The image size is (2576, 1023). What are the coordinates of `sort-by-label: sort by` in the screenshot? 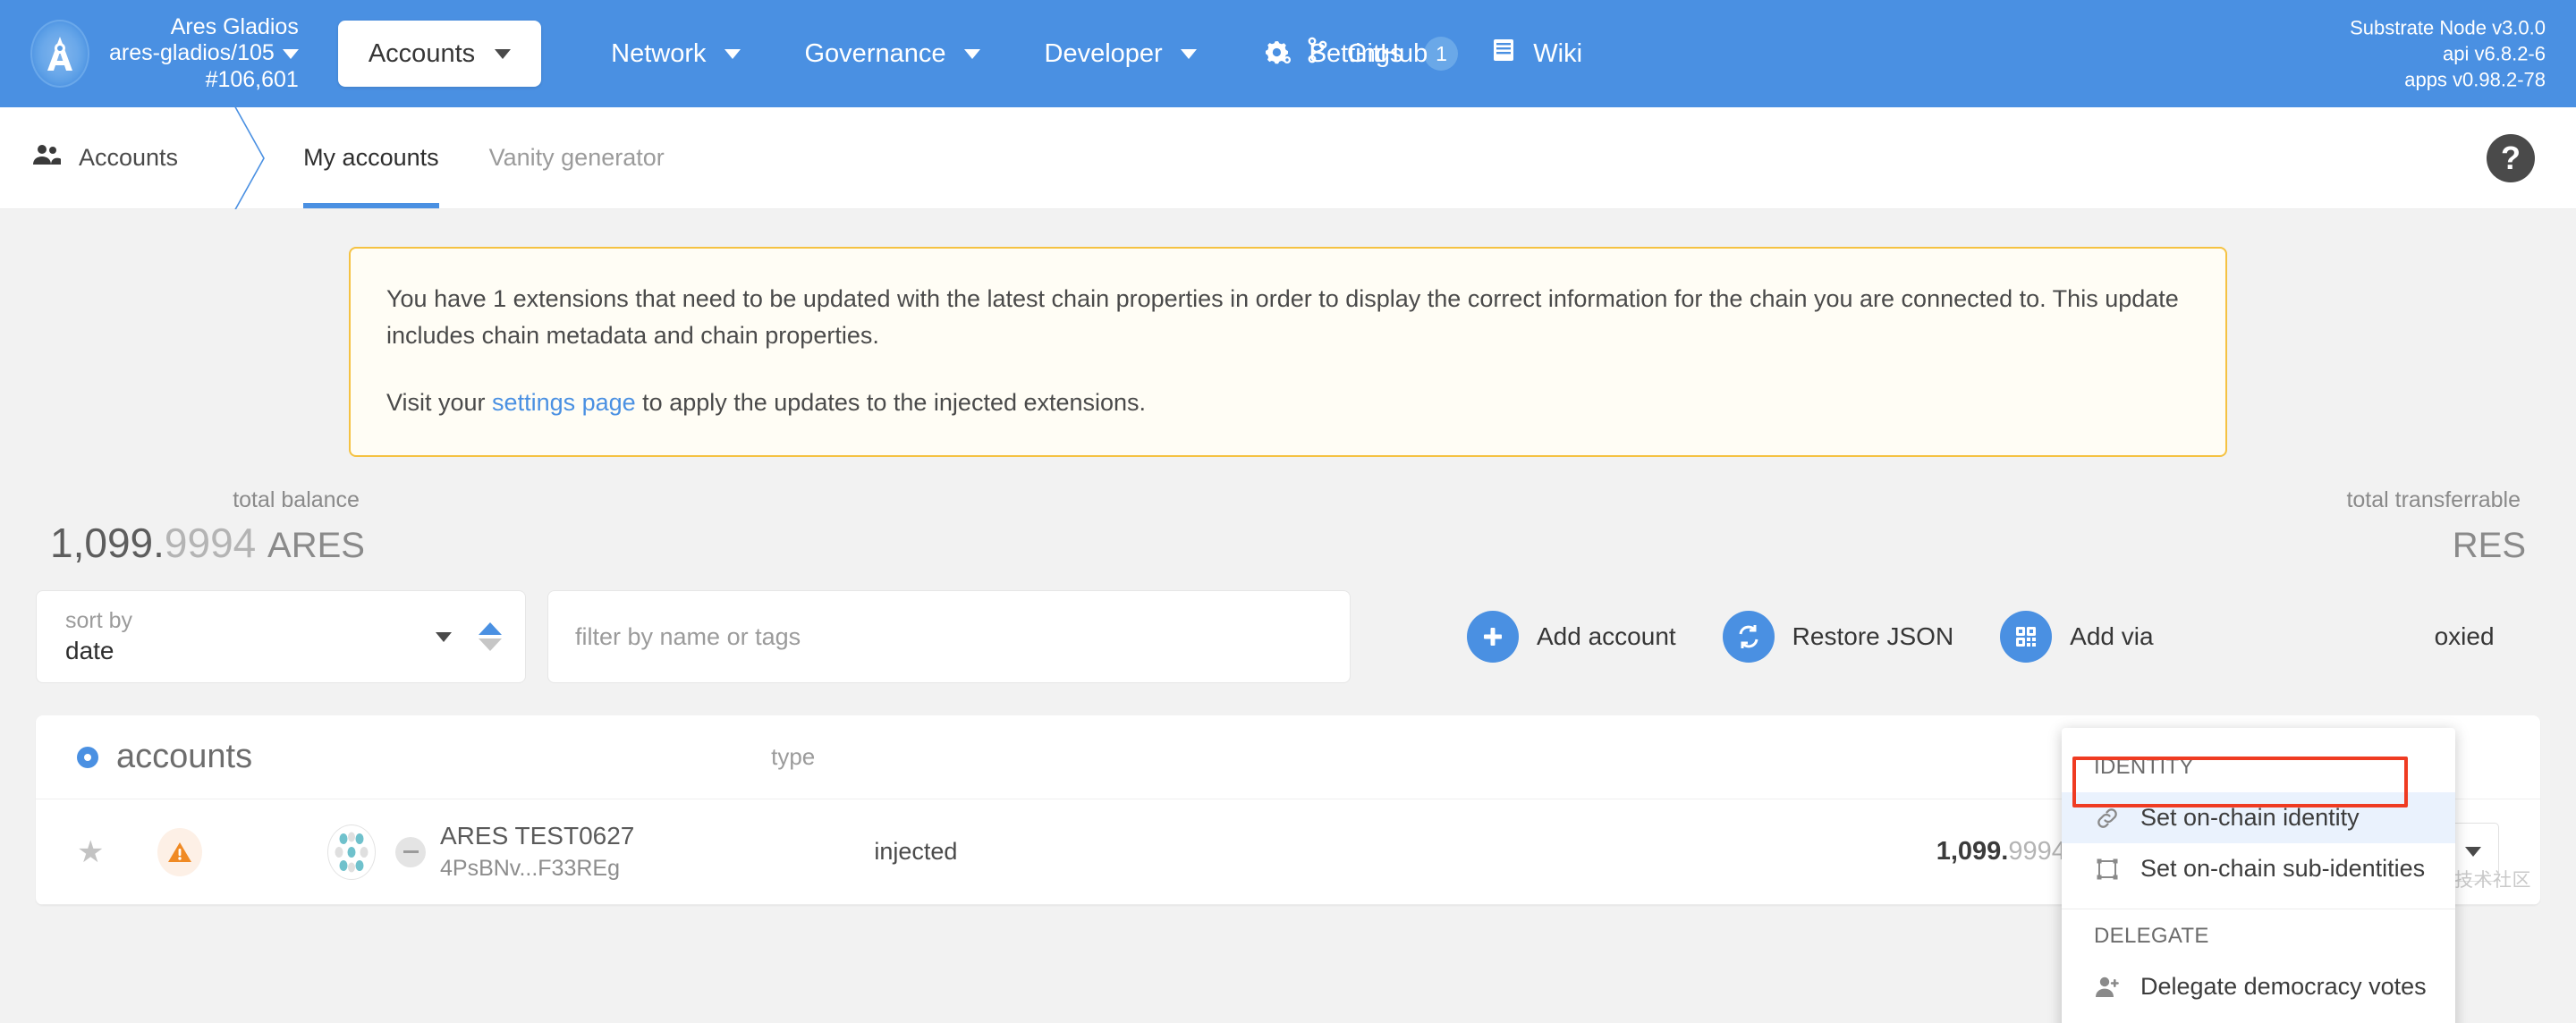 It's located at (99, 620).